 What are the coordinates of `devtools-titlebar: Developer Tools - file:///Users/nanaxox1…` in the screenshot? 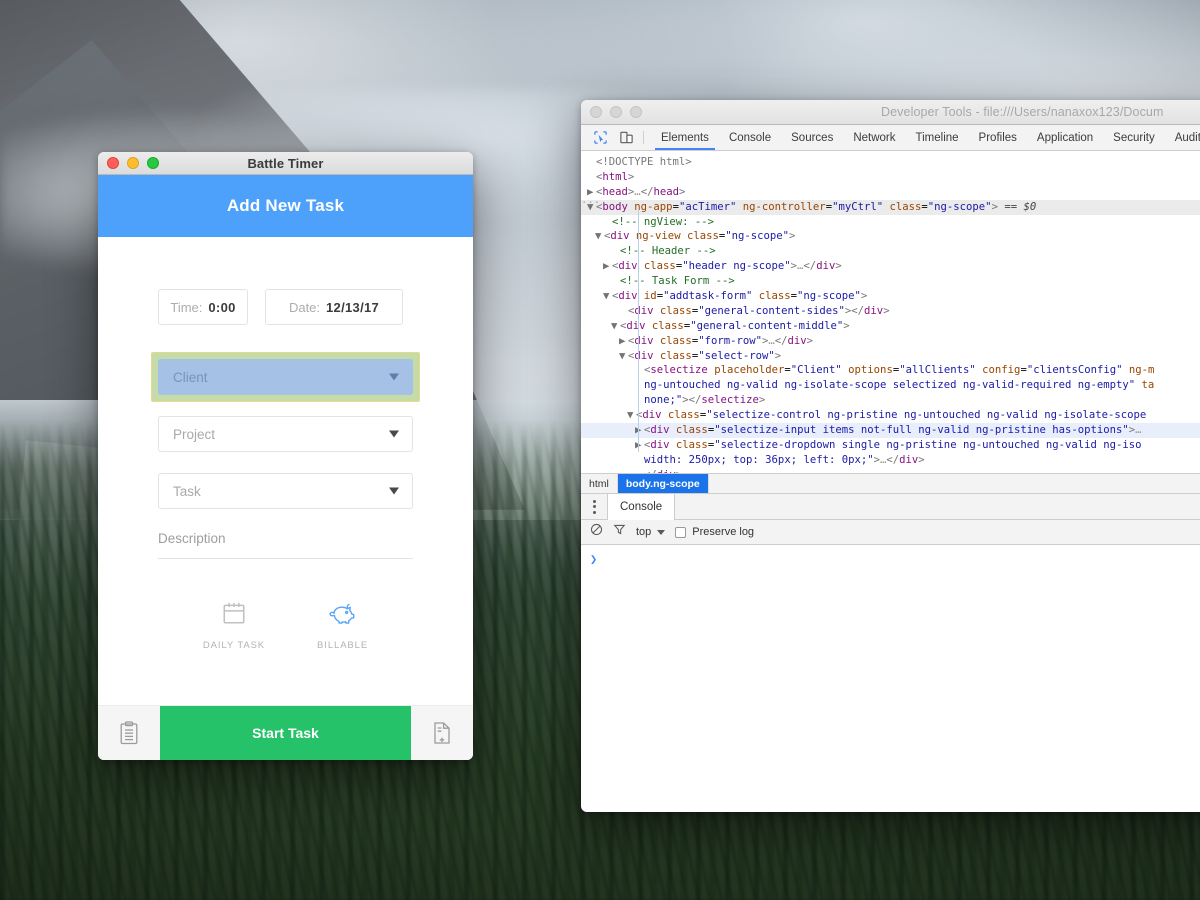 It's located at (890, 112).